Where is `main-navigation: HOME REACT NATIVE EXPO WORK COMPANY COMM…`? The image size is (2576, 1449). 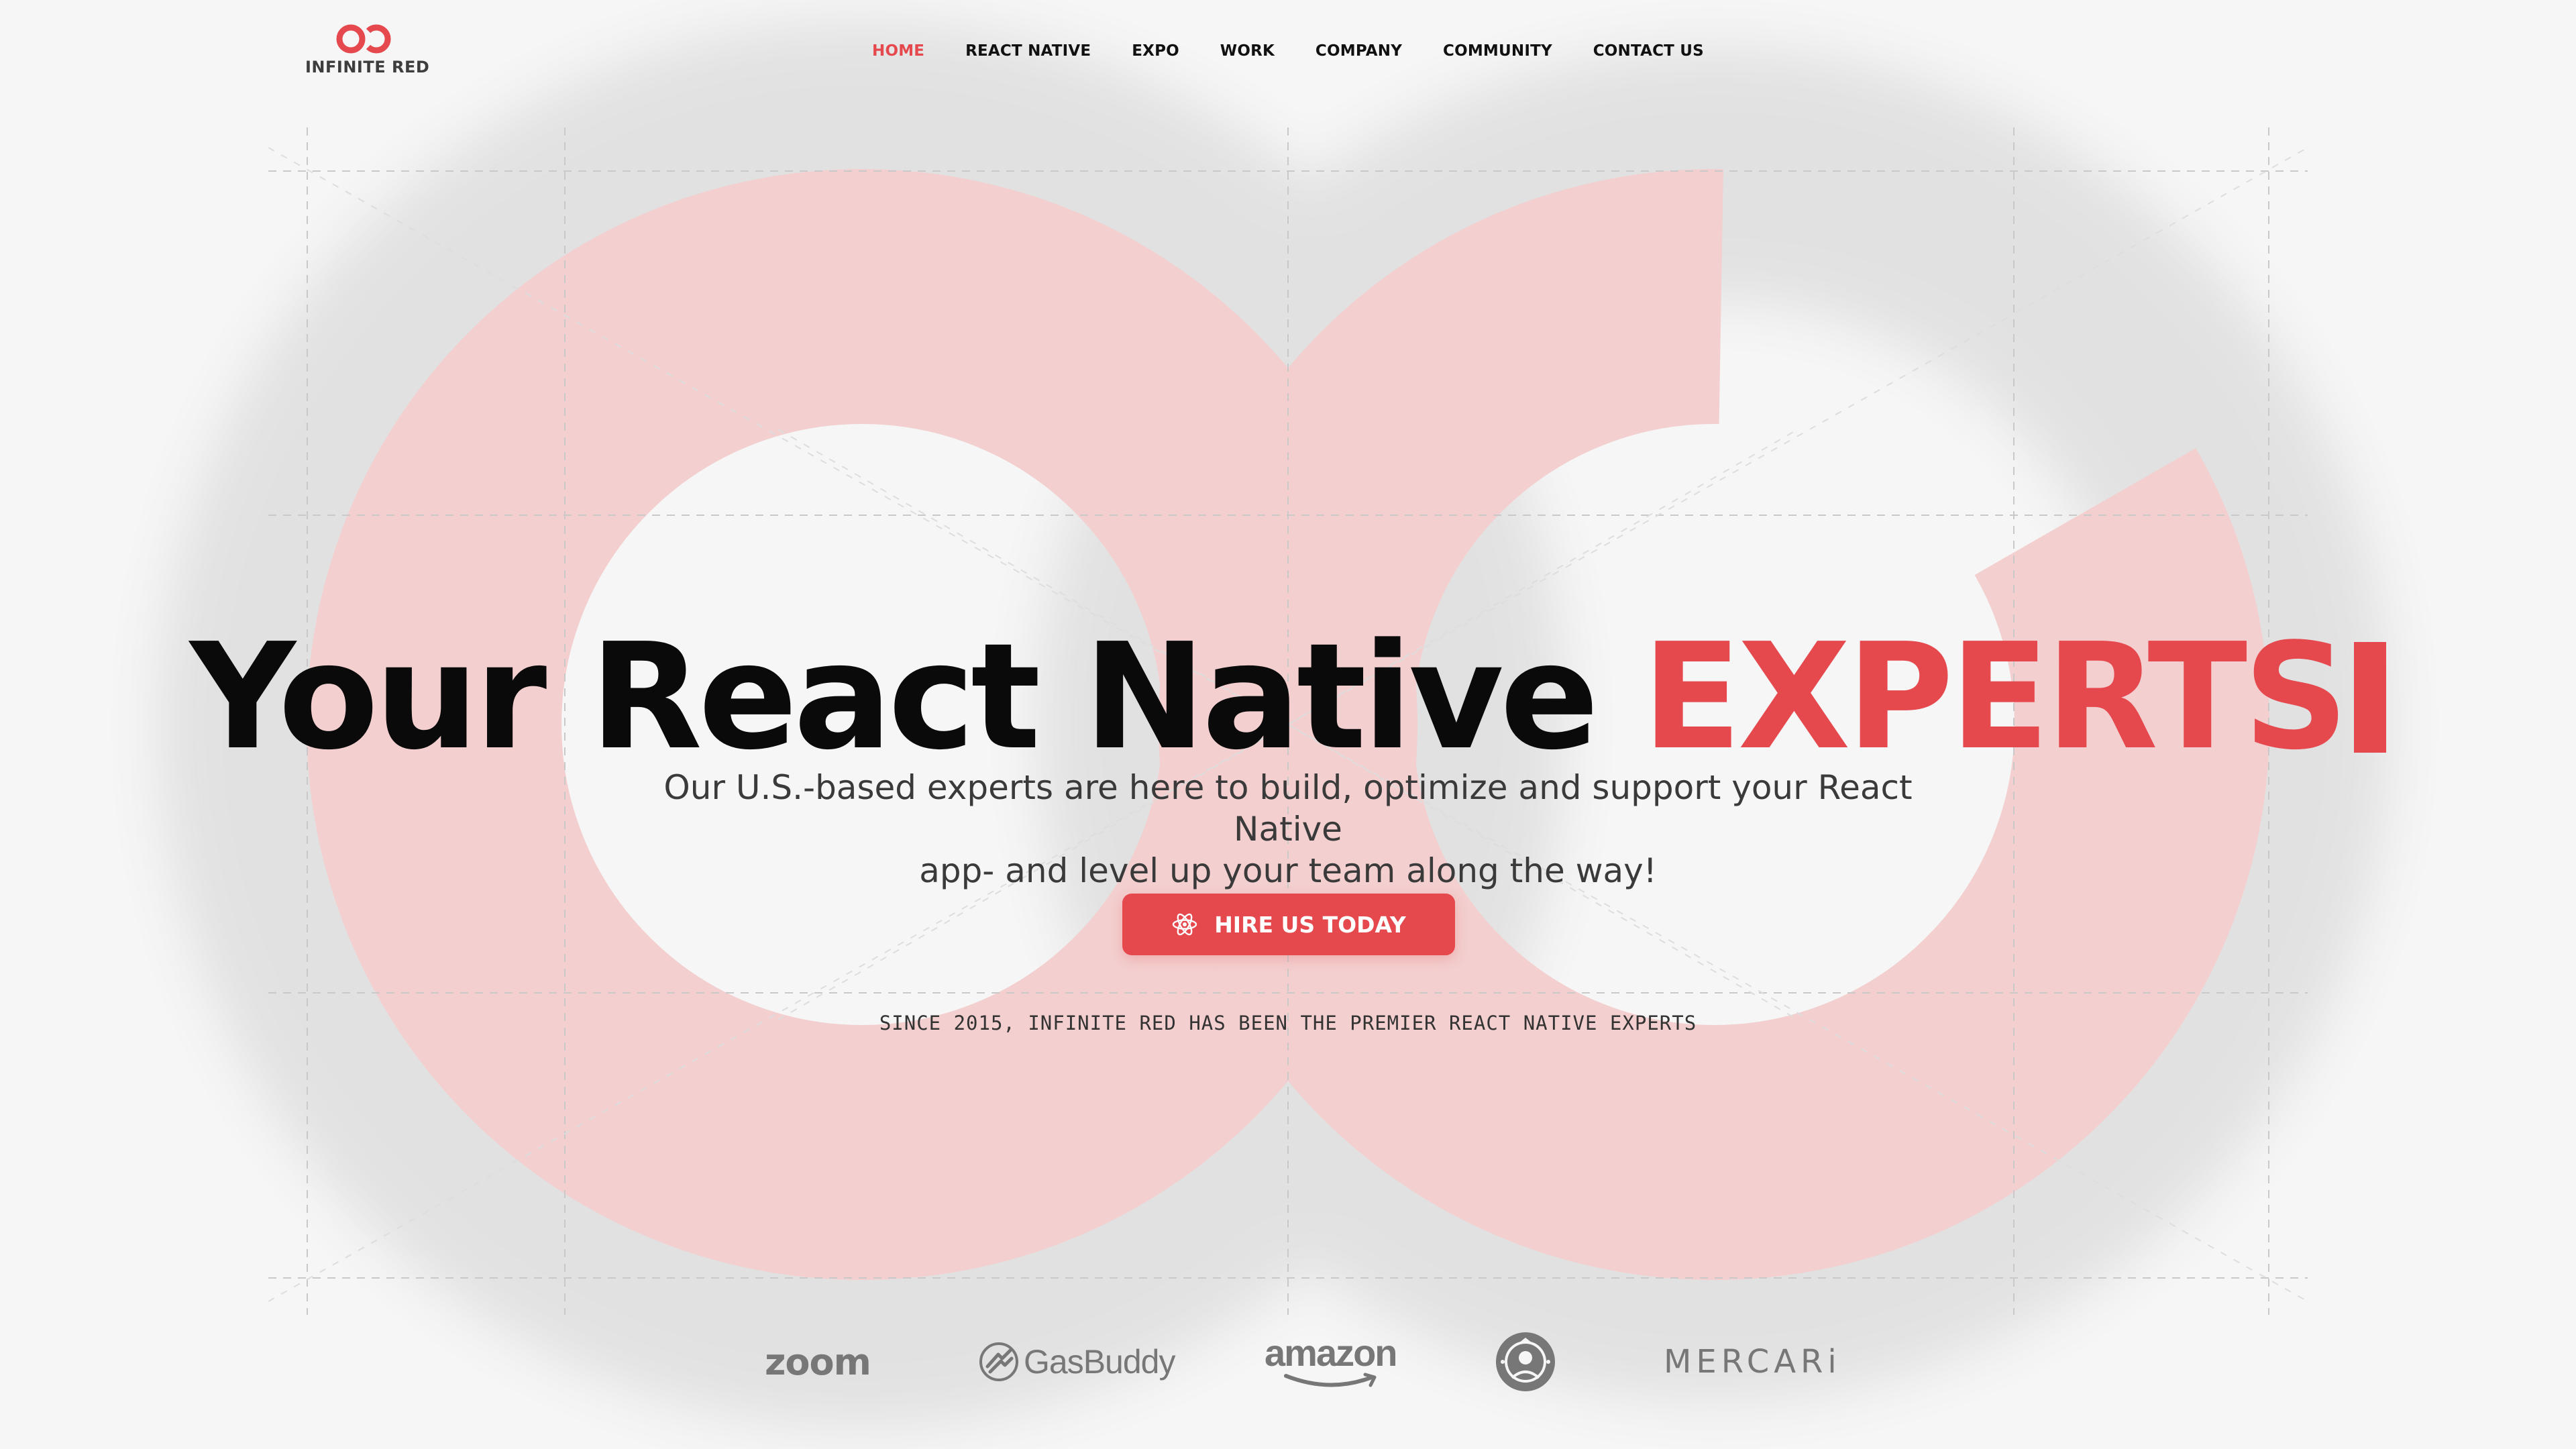
main-navigation: HOME REACT NATIVE EXPO WORK COMPANY COMM… is located at coordinates (1288, 51).